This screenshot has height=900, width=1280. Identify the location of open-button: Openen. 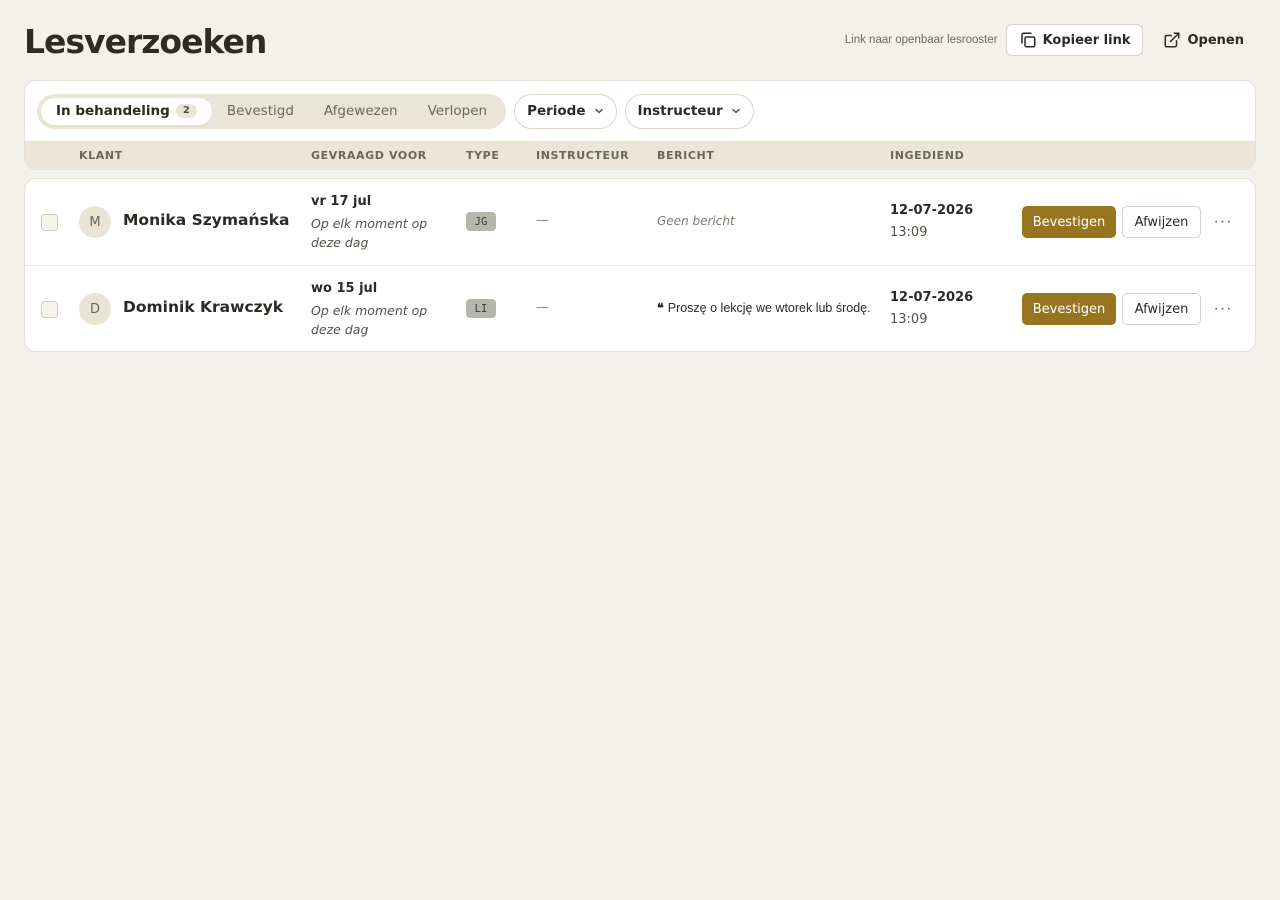
(1203, 40).